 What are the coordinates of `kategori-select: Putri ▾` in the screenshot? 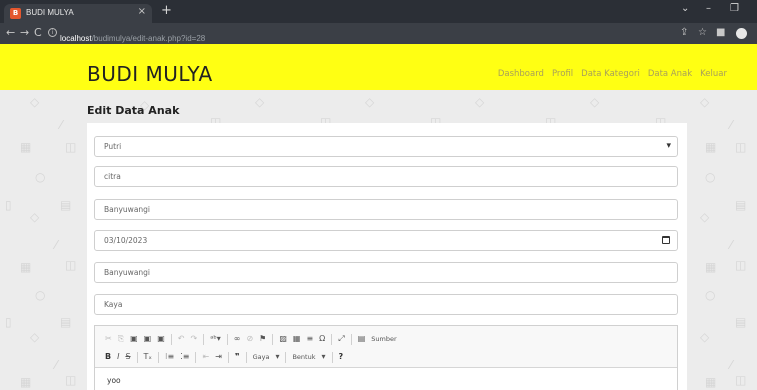 It's located at (386, 146).